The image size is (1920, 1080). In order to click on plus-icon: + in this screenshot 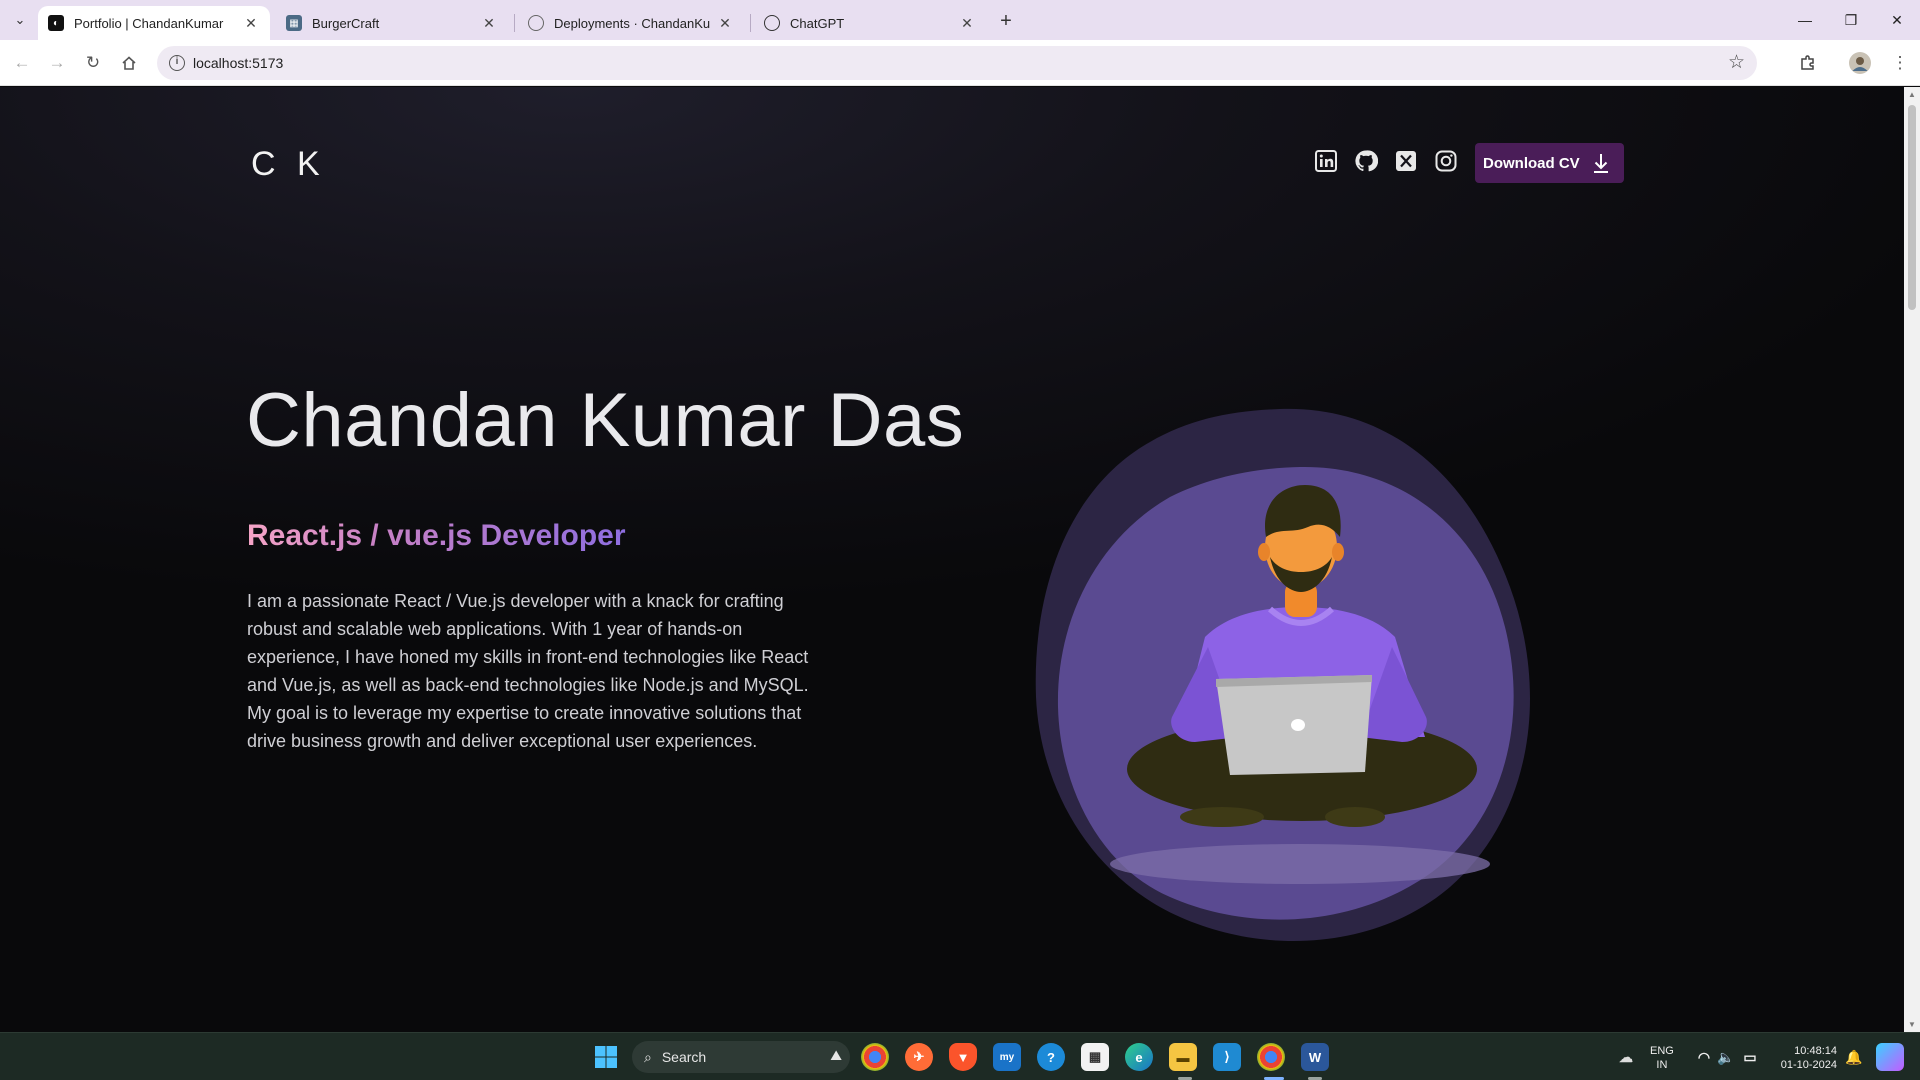, I will do `click(1006, 20)`.